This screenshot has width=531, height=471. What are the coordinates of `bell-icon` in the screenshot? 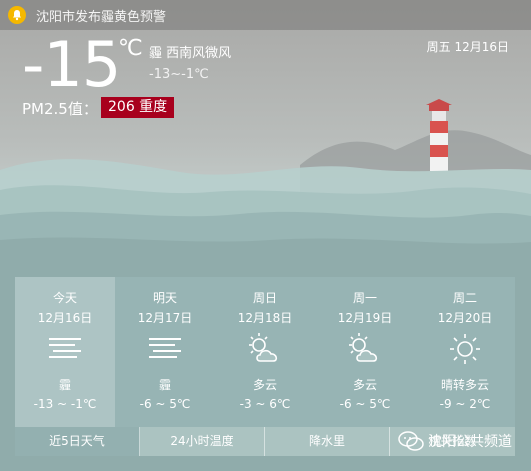 It's located at (17, 15).